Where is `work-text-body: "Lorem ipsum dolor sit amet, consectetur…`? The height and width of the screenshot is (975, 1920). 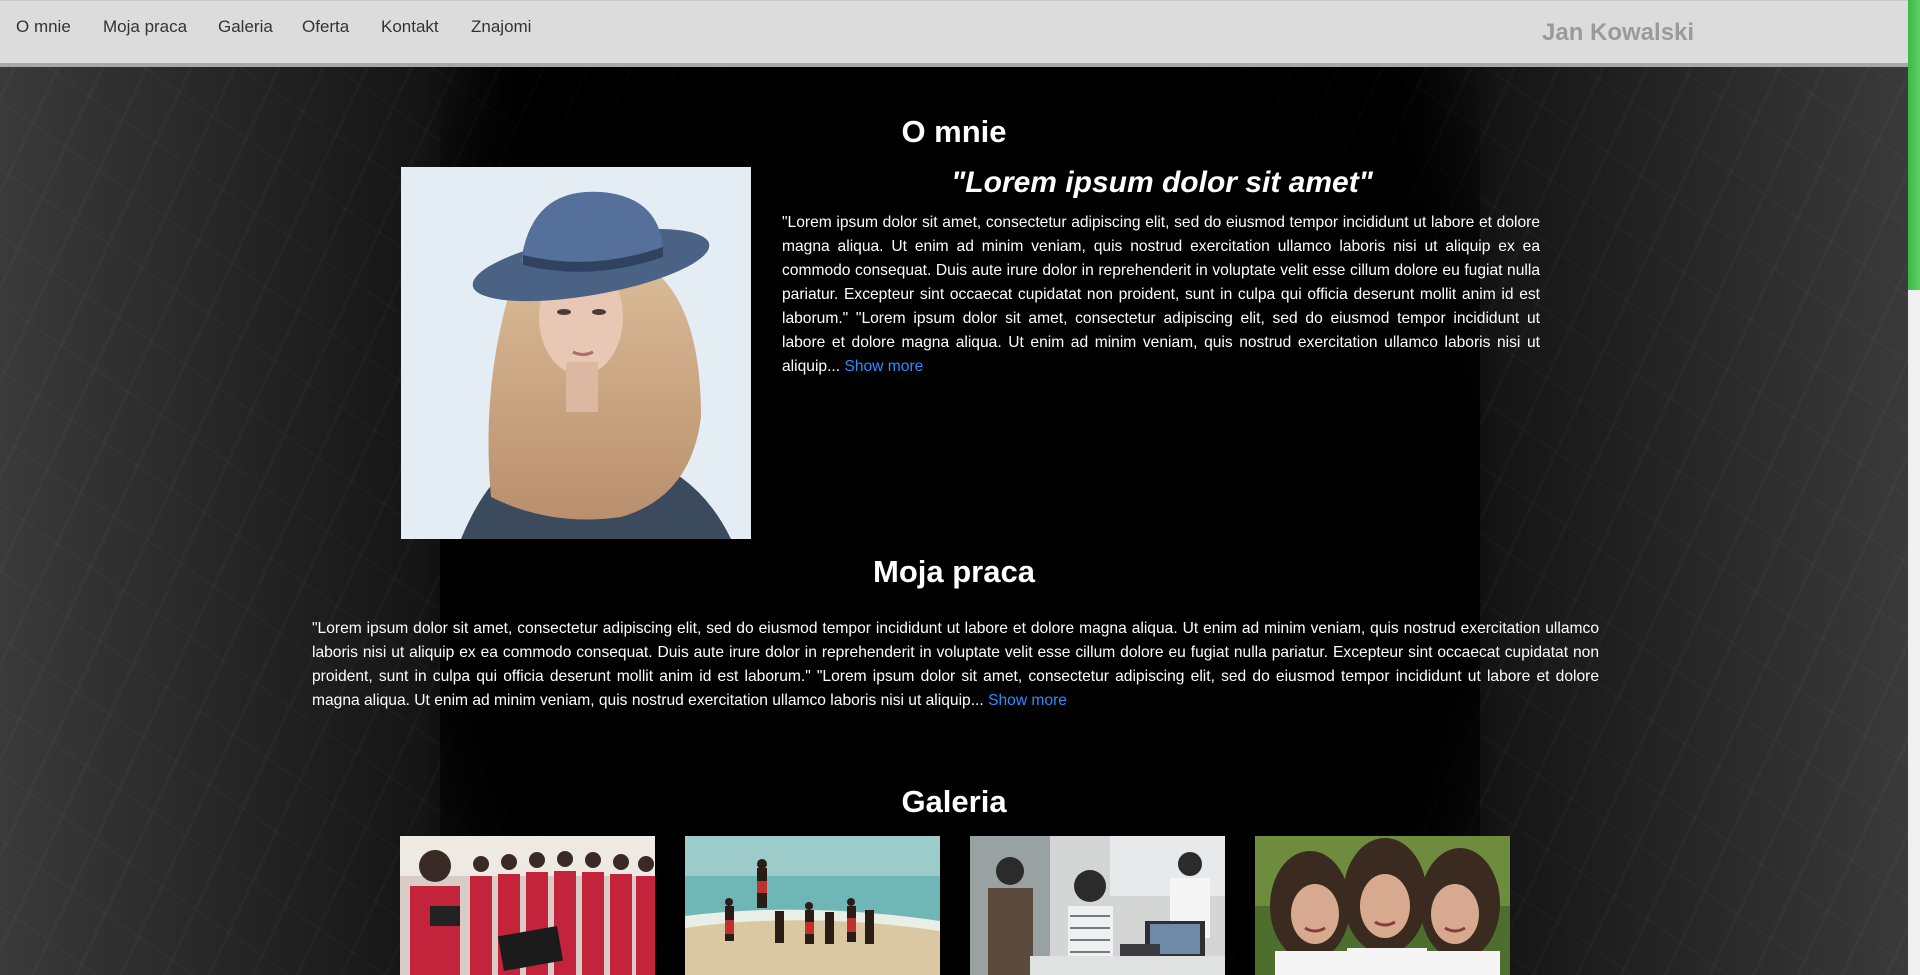
work-text-body: "Lorem ipsum dolor sit amet, consectetur… is located at coordinates (955, 664).